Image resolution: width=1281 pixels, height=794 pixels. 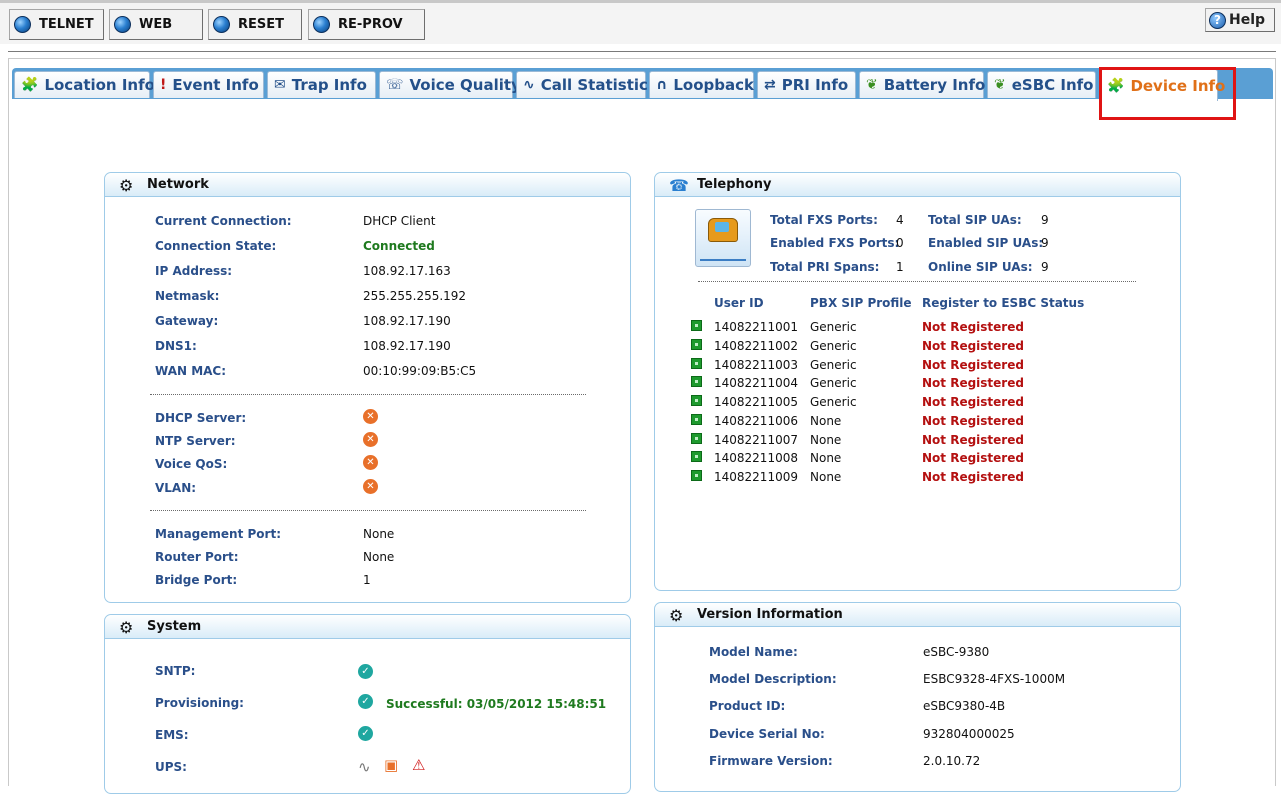 I want to click on telnet-button: TELNET, so click(x=56, y=24).